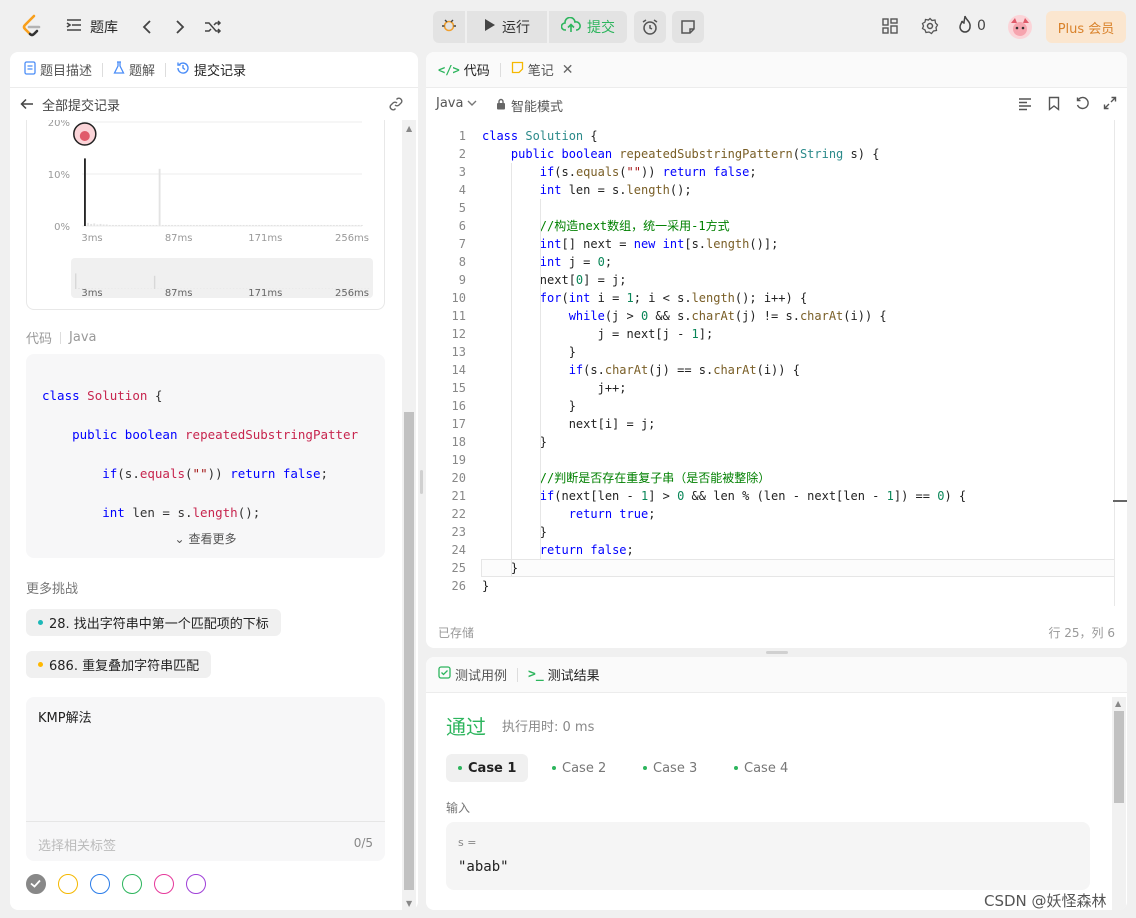 The height and width of the screenshot is (918, 1136). Describe the element at coordinates (77, 844) in the screenshot. I see `tag-selector: 选择相关标签` at that location.